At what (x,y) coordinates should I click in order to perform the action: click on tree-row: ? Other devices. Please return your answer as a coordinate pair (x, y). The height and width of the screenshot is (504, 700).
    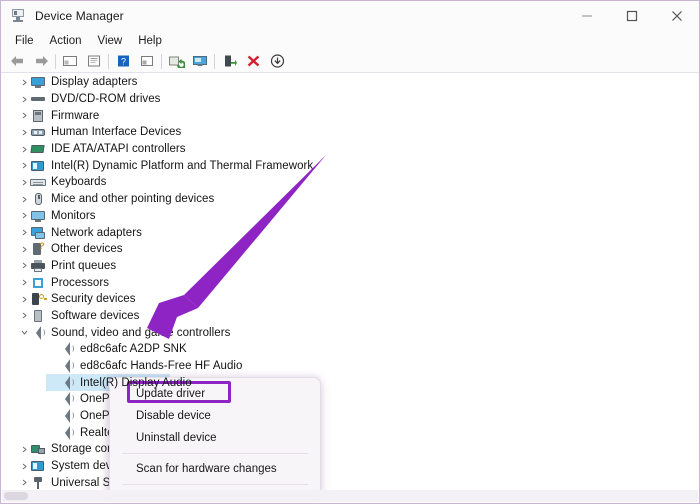
    Looking at the image, I should click on (350, 249).